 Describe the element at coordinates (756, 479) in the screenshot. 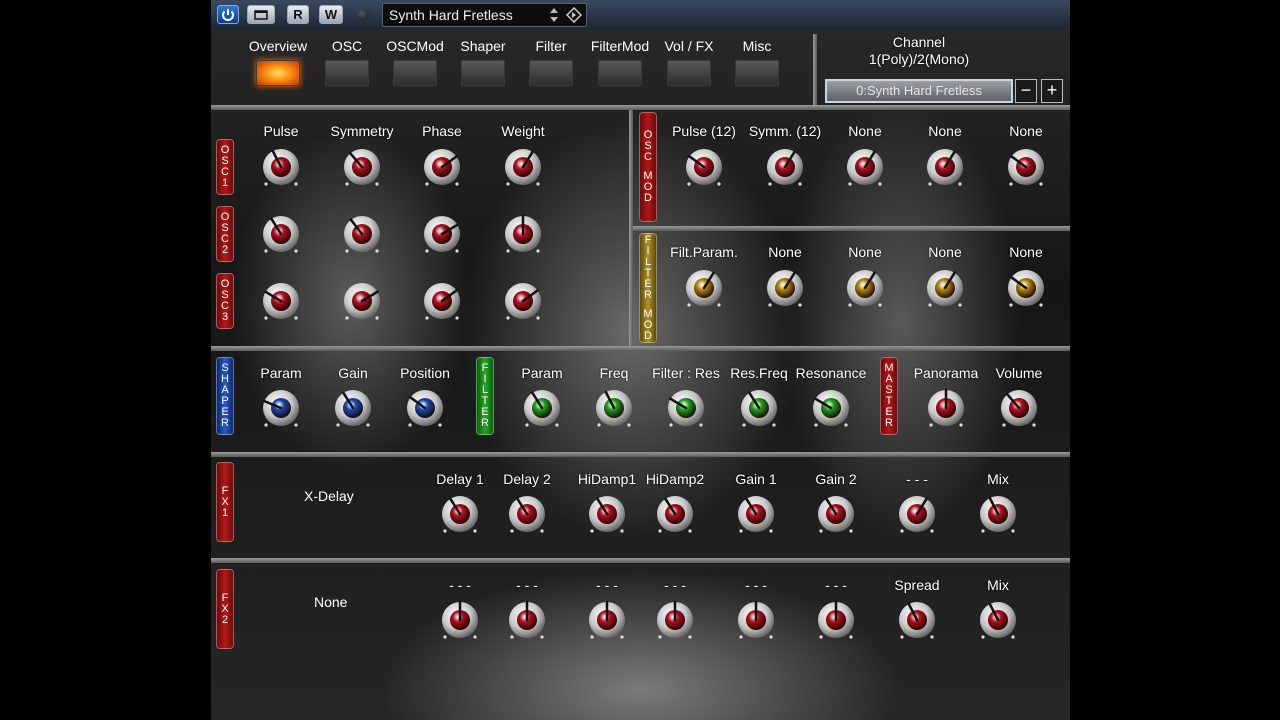

I see `fx1-label-5: Gain 1` at that location.